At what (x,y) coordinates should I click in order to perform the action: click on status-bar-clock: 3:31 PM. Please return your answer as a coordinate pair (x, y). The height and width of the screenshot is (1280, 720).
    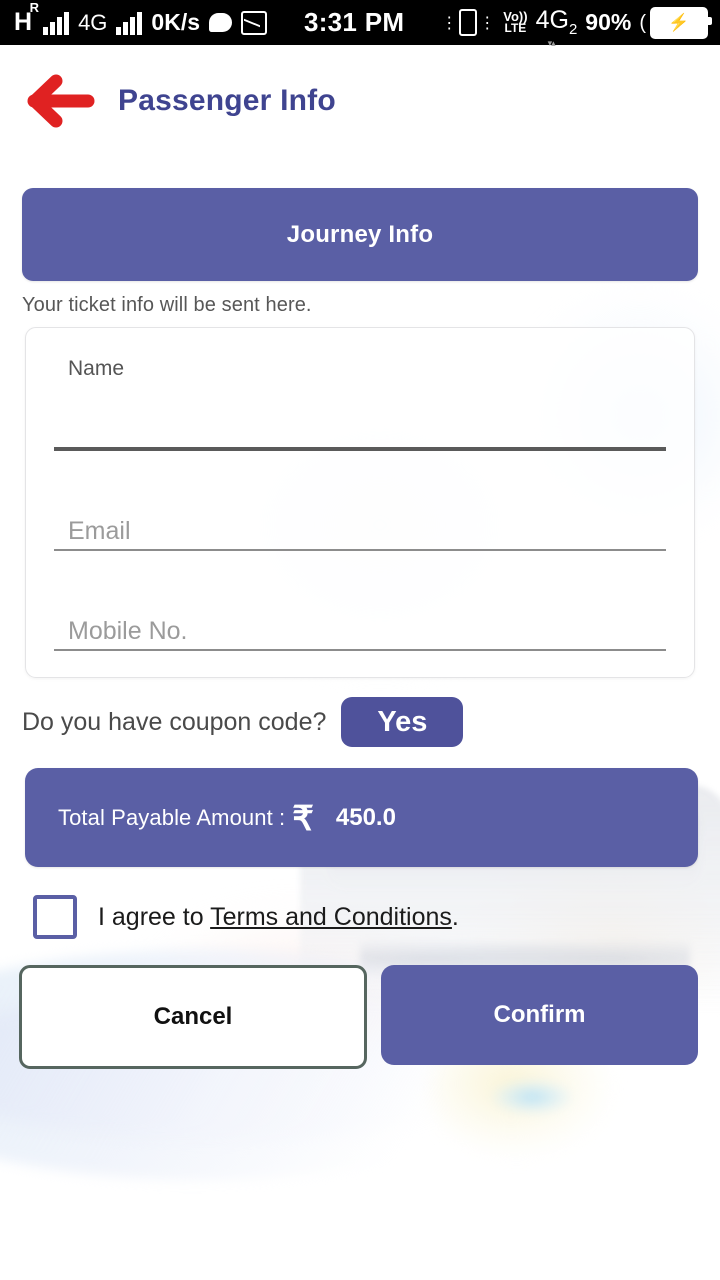
    Looking at the image, I should click on (354, 22).